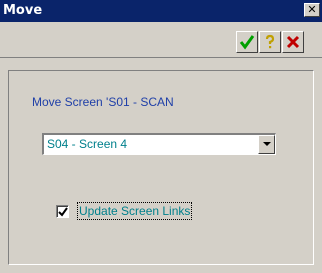  What do you see at coordinates (134, 211) in the screenshot?
I see `update-links-label: Update Screen Links` at bounding box center [134, 211].